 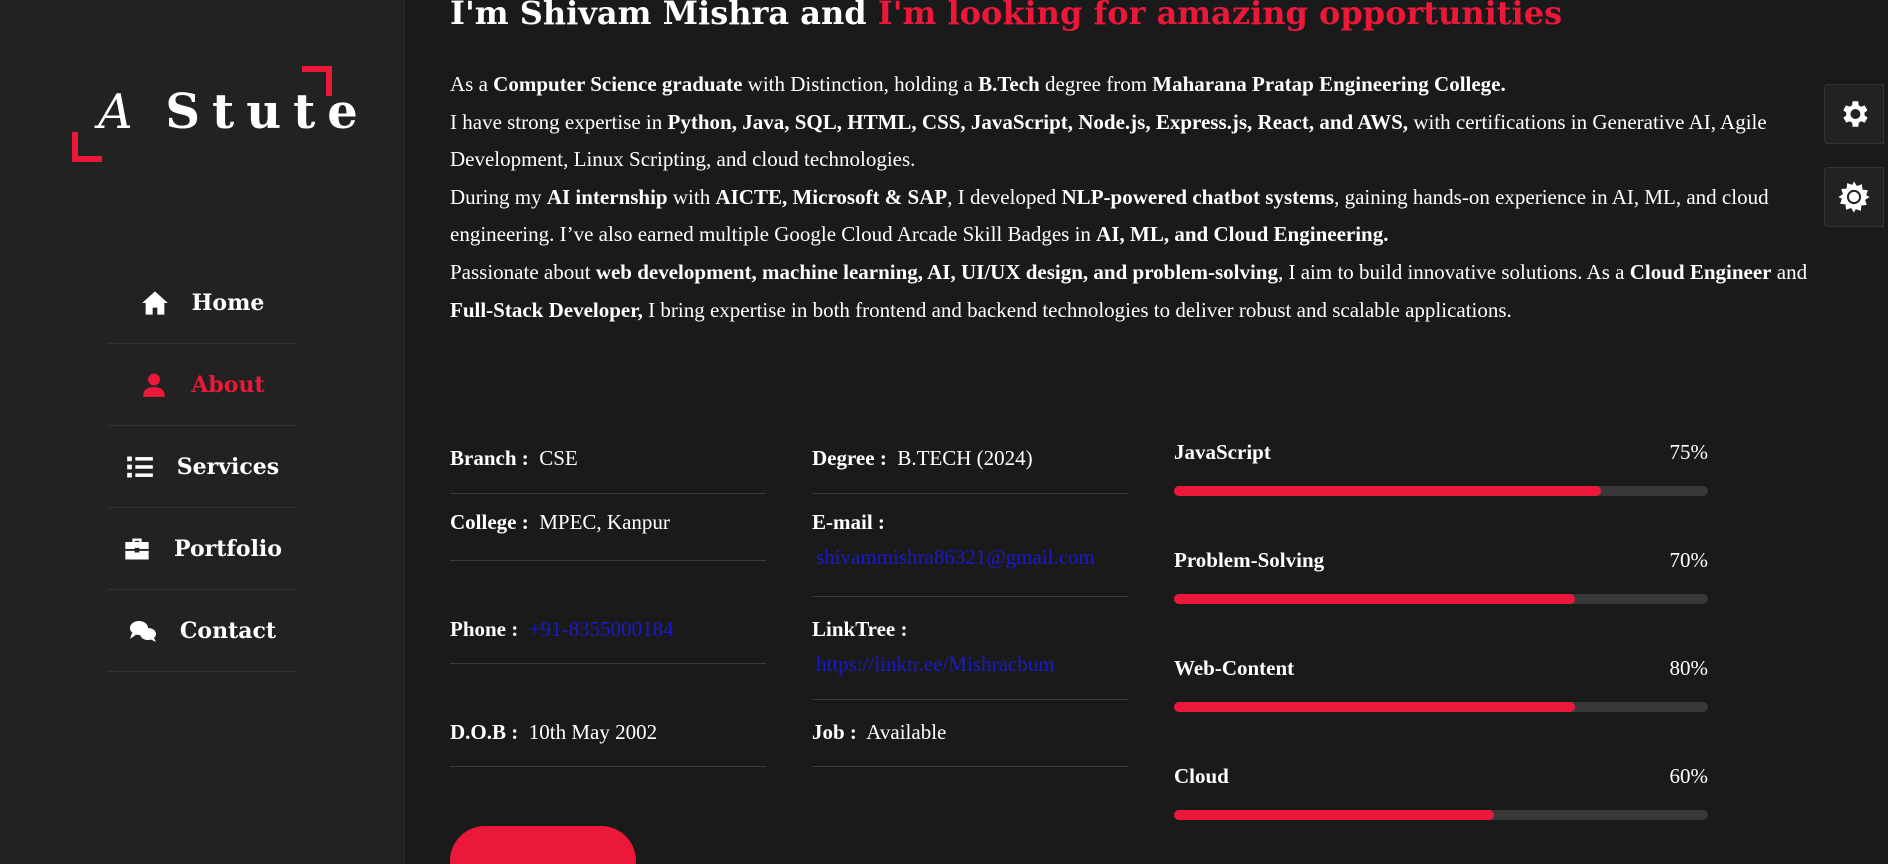 What do you see at coordinates (154, 385) in the screenshot?
I see `user-icon` at bounding box center [154, 385].